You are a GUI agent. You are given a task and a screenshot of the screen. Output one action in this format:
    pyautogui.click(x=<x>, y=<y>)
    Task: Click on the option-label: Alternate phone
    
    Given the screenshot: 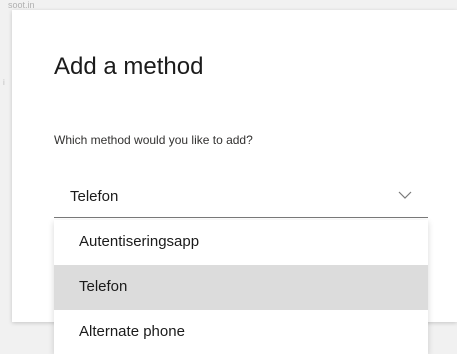 What is the action you would take?
    pyautogui.click(x=132, y=331)
    